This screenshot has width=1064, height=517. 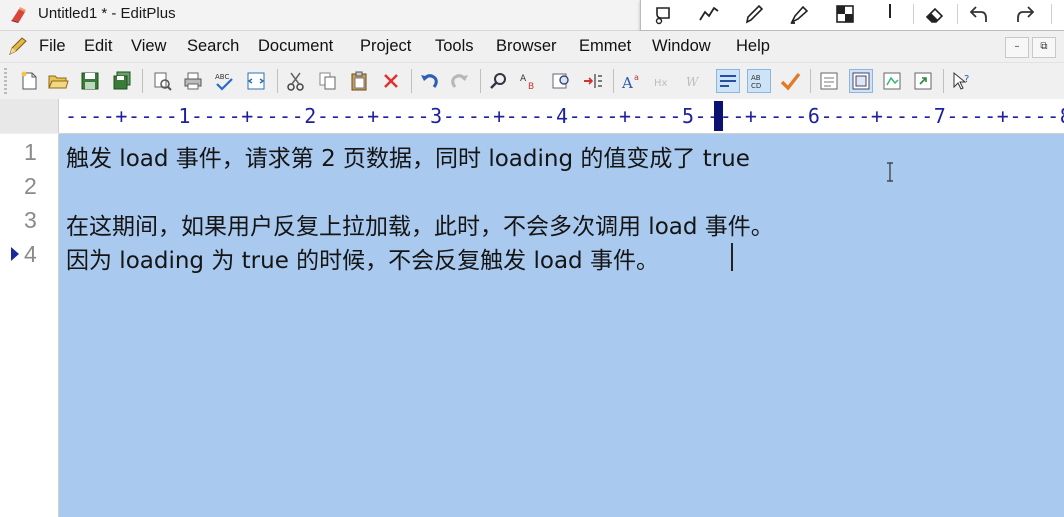 I want to click on menu-document: Document, so click(x=295, y=46).